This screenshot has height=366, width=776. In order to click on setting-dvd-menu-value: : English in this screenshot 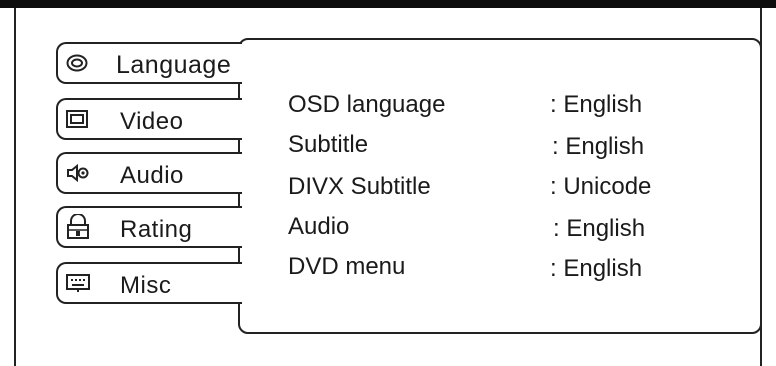, I will do `click(596, 269)`.